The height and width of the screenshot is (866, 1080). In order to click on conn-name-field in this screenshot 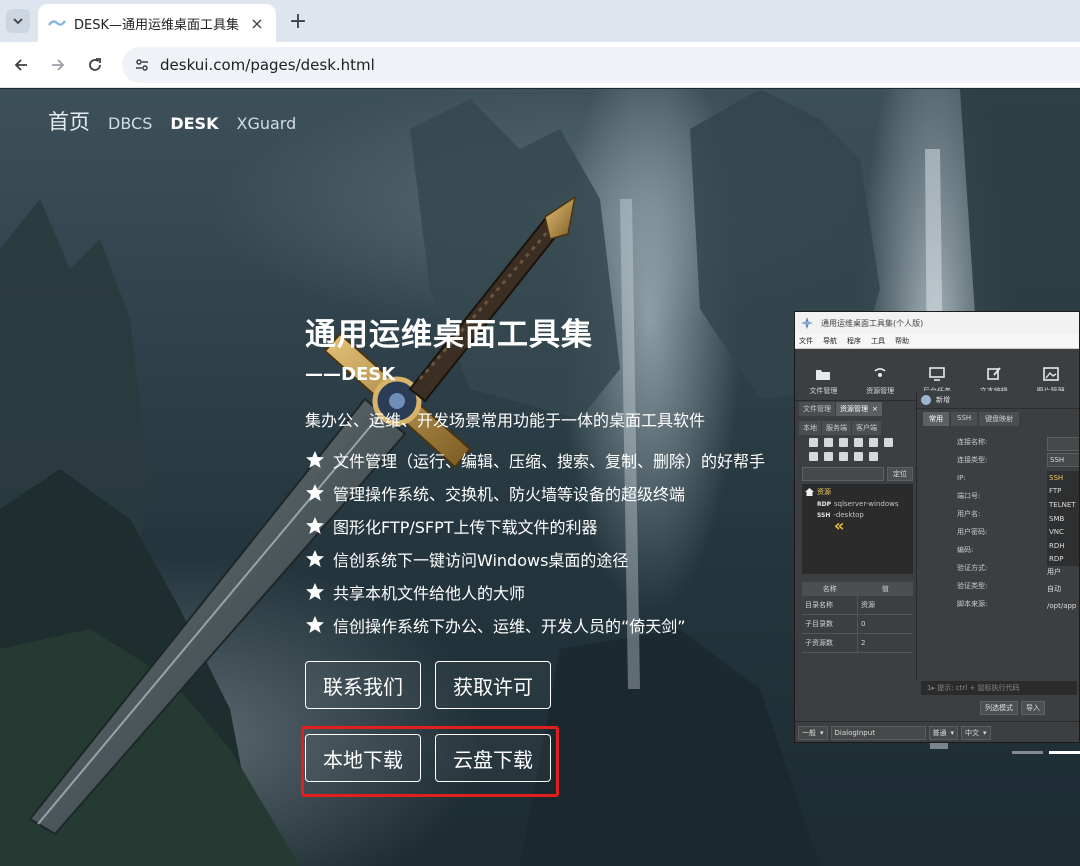, I will do `click(1063, 444)`.